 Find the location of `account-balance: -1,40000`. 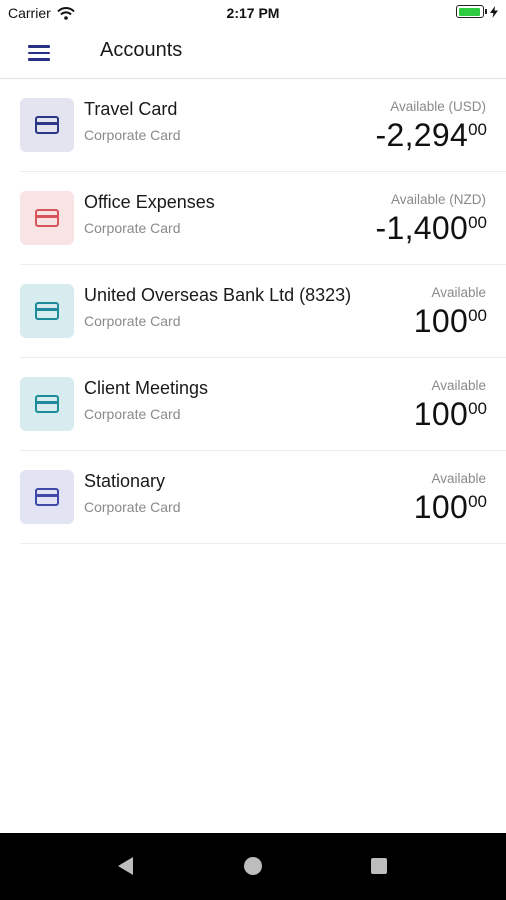

account-balance: -1,40000 is located at coordinates (431, 228).